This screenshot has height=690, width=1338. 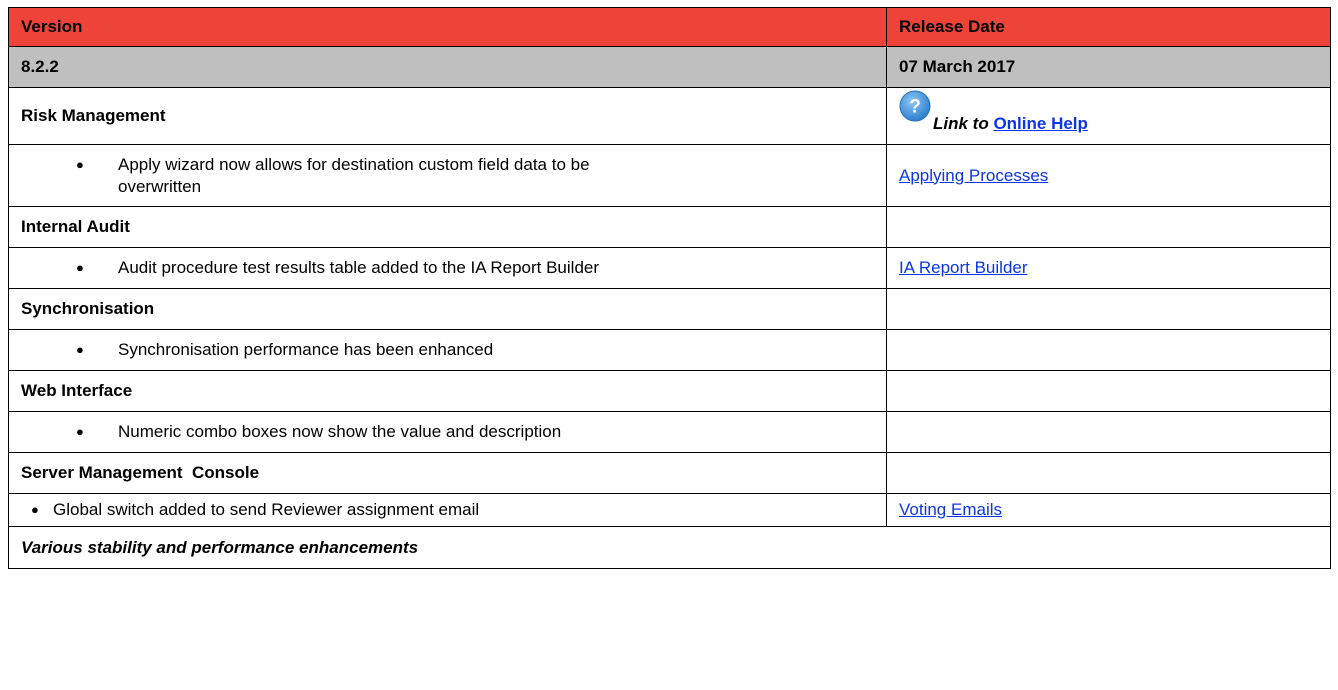 I want to click on ia-report-builder-link: IA Report Builder, so click(x=963, y=267).